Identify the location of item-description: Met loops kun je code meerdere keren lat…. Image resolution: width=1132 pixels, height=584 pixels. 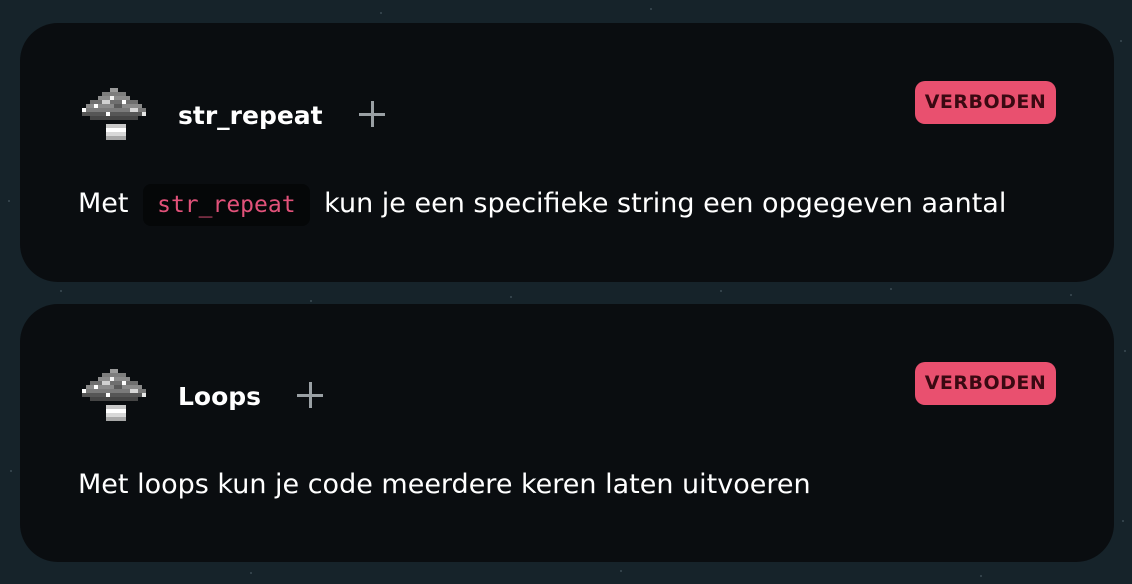
(444, 484).